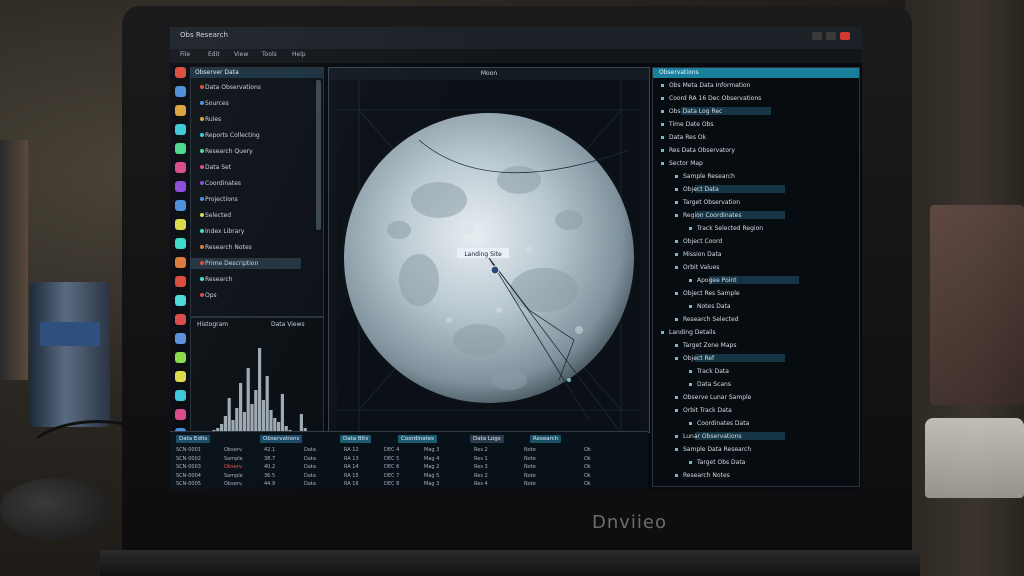 The width and height of the screenshot is (1024, 576). Describe the element at coordinates (230, 135) in the screenshot. I see `left-panel-item: Reports Collecting` at that location.